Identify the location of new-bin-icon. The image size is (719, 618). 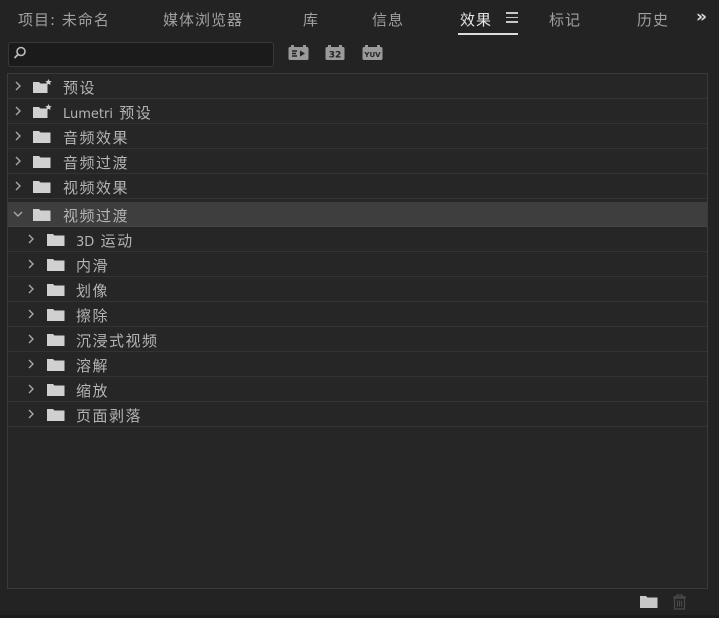
(649, 601).